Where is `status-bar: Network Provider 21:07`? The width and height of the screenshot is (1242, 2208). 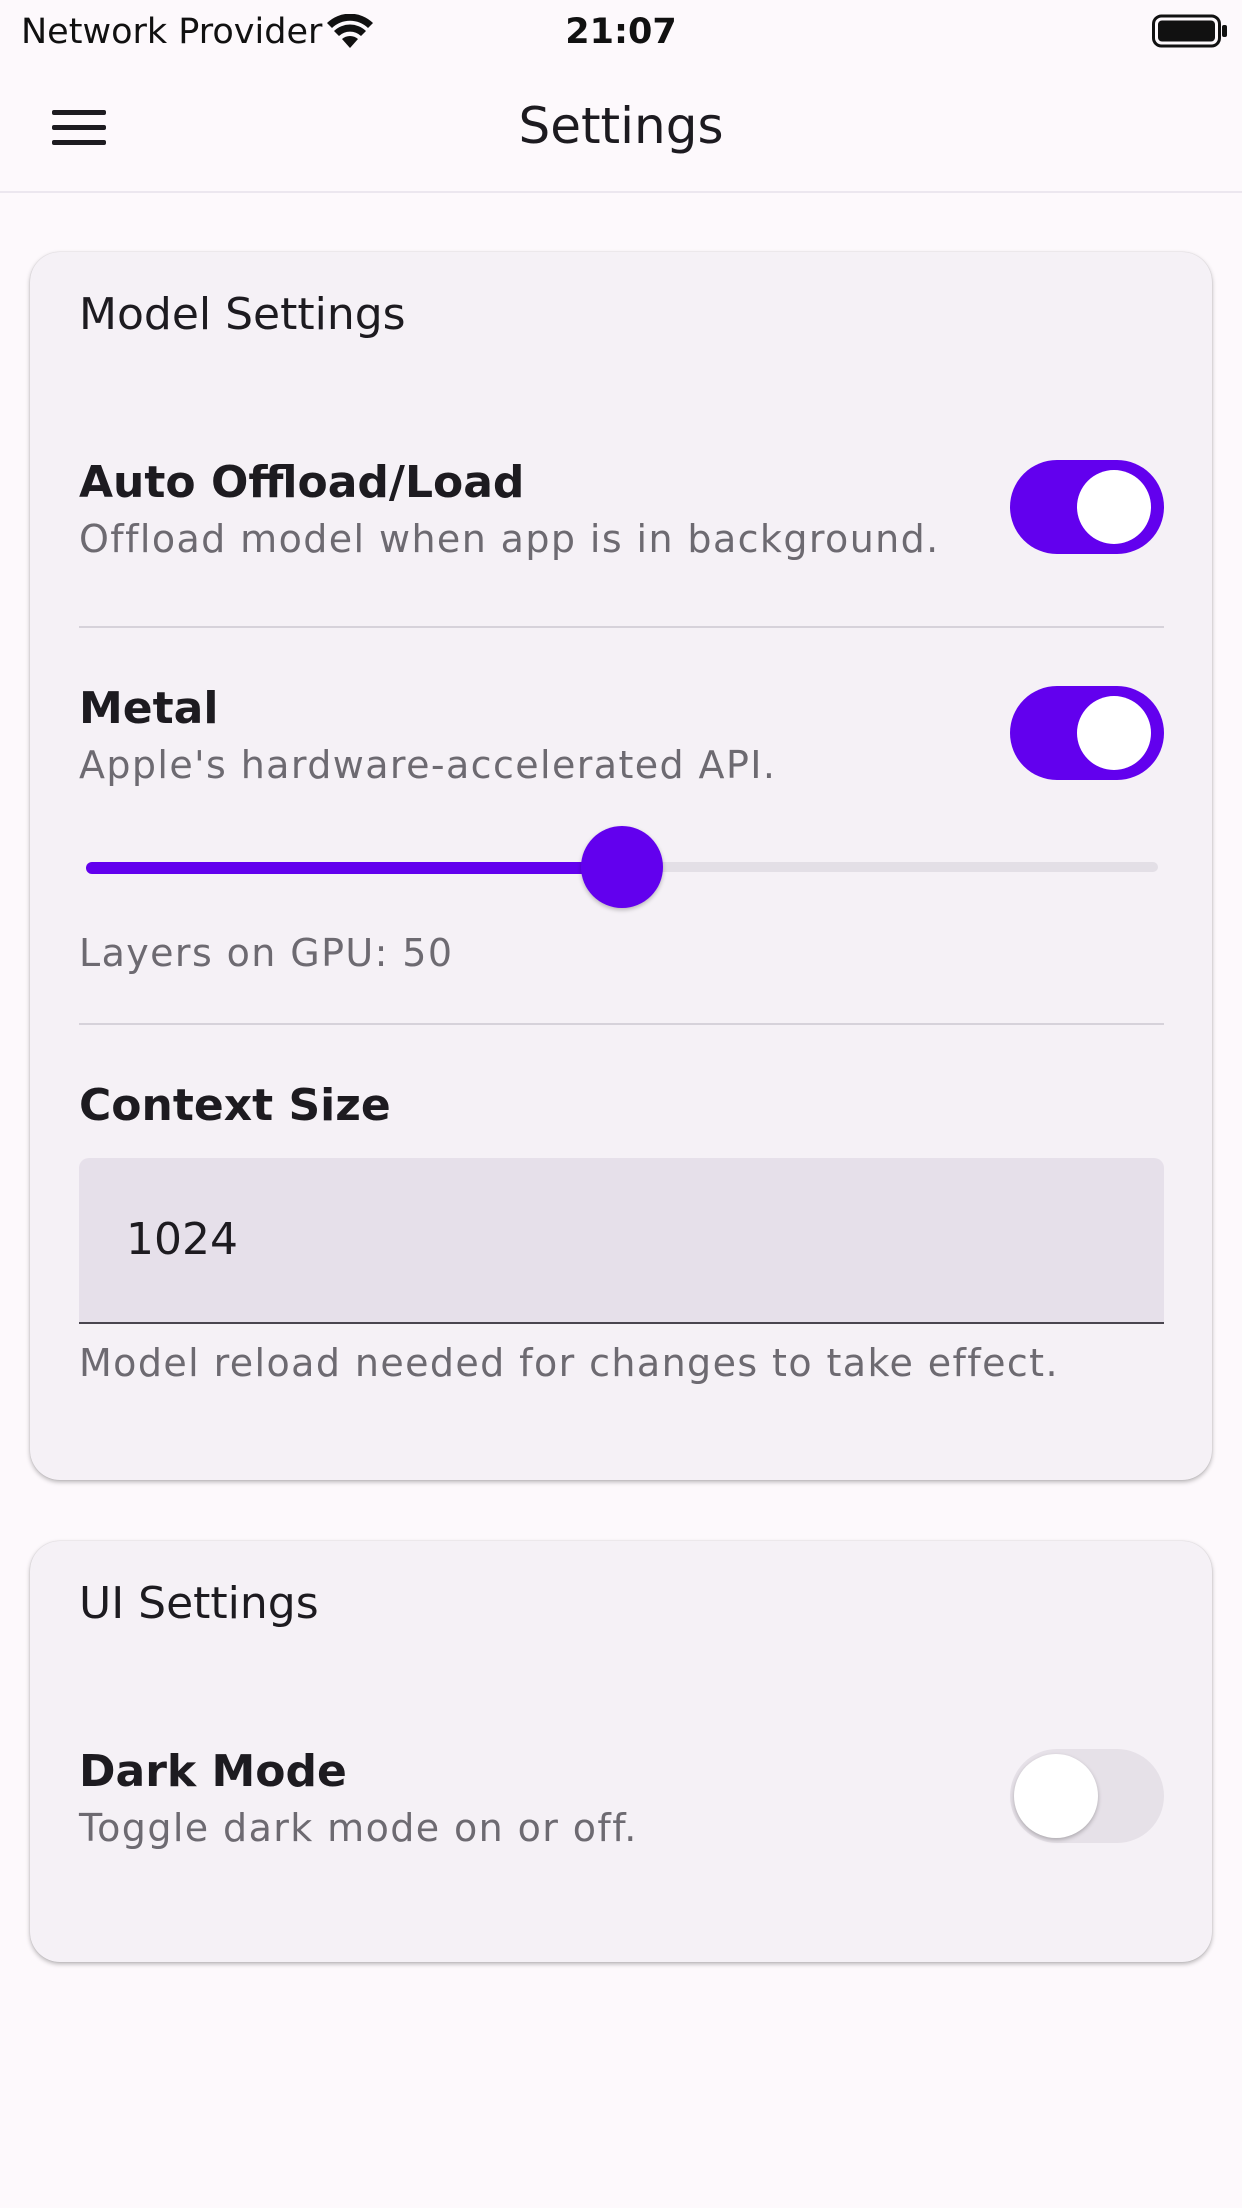 status-bar: Network Provider 21:07 is located at coordinates (621, 32).